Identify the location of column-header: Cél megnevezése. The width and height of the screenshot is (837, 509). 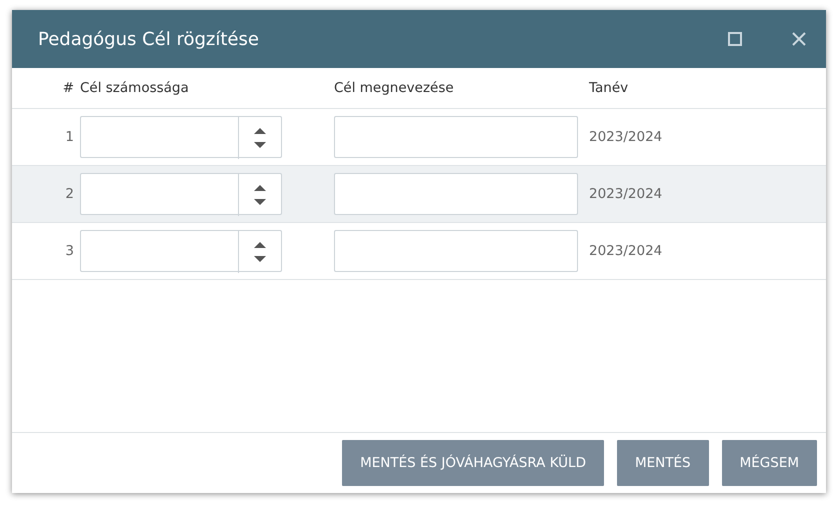
(394, 88).